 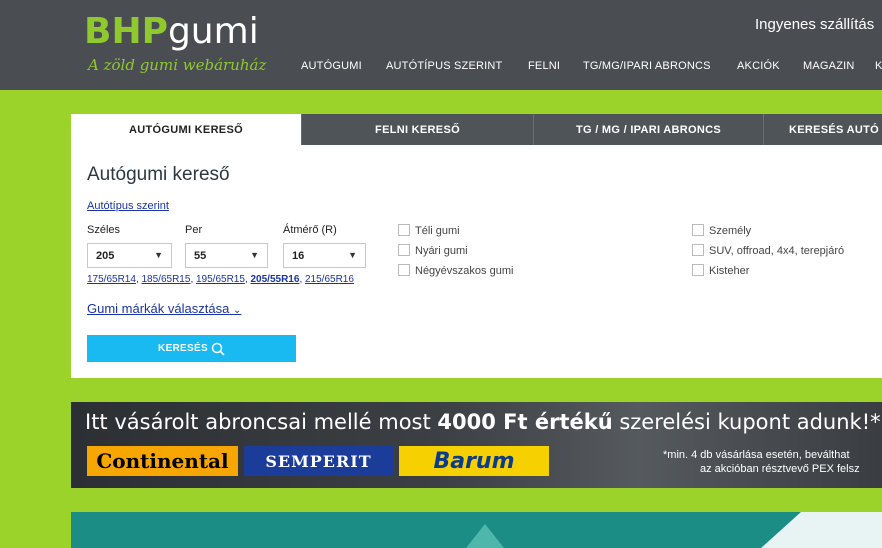 What do you see at coordinates (158, 174) in the screenshot?
I see `page-title: Autógumi kereső` at bounding box center [158, 174].